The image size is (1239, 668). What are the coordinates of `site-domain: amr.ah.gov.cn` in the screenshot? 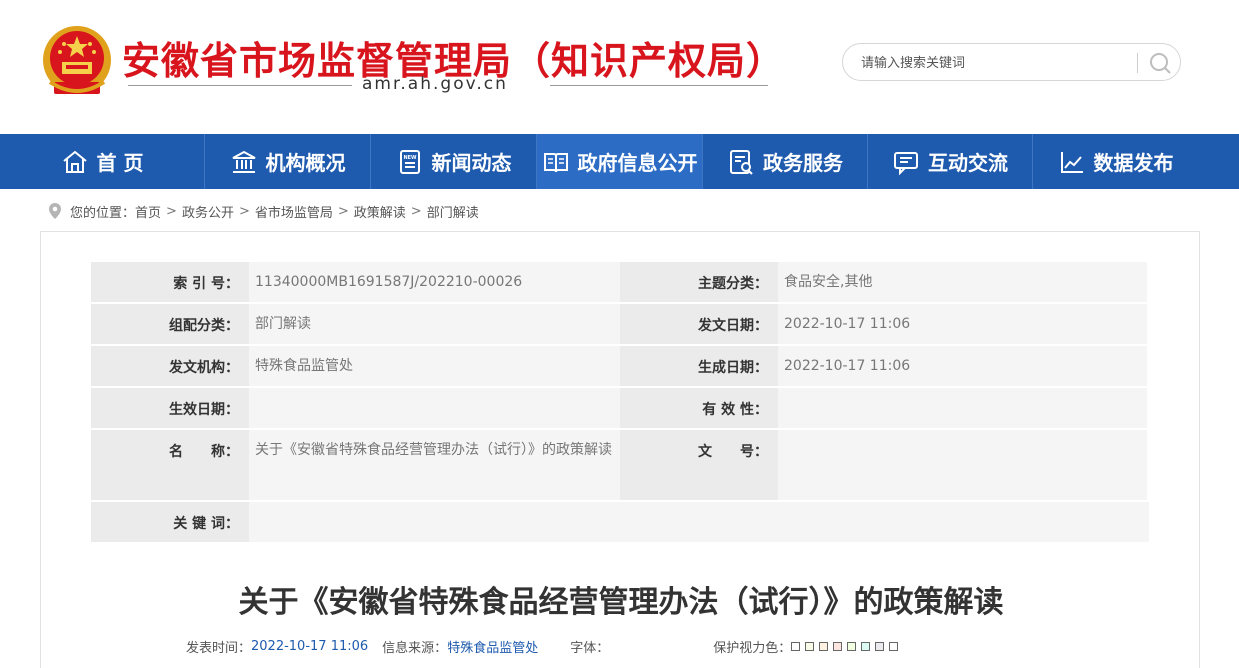 It's located at (435, 84).